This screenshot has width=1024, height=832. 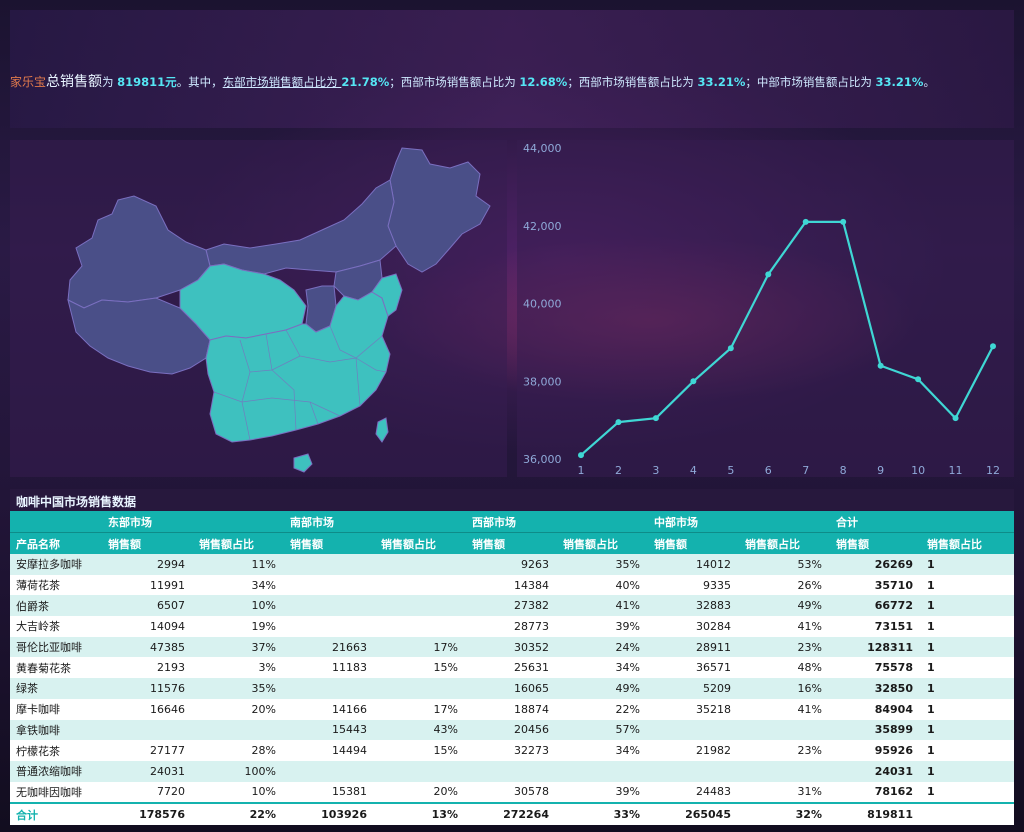 What do you see at coordinates (693, 792) in the screenshot?
I see `cell-c: 24483` at bounding box center [693, 792].